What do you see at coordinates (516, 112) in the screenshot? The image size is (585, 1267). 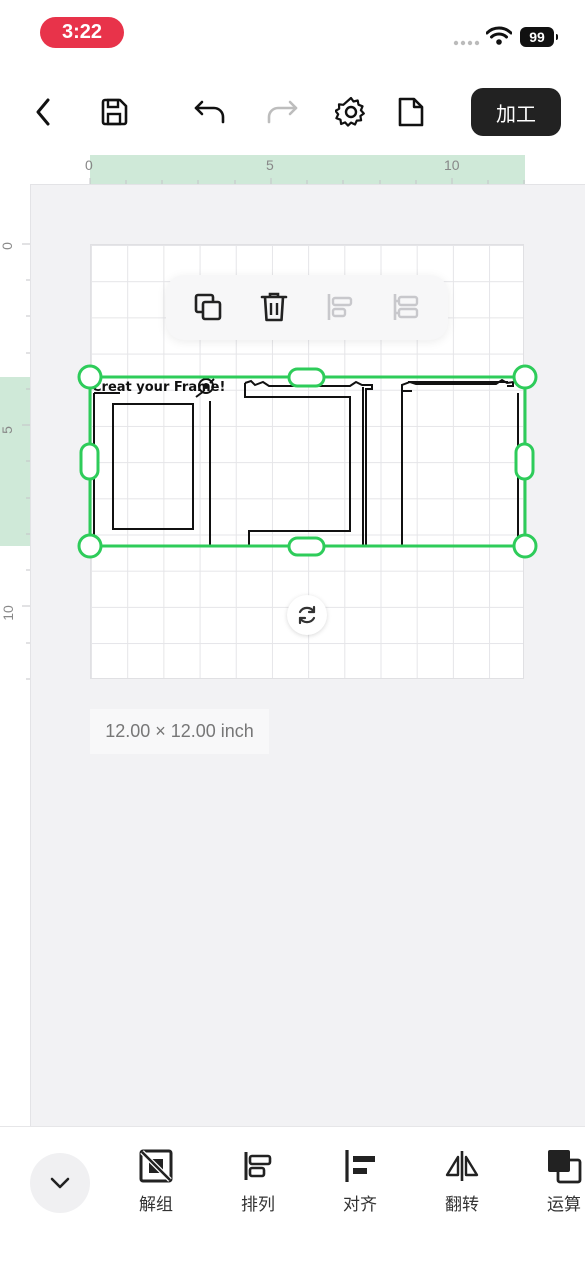 I see `process-button: 加工` at bounding box center [516, 112].